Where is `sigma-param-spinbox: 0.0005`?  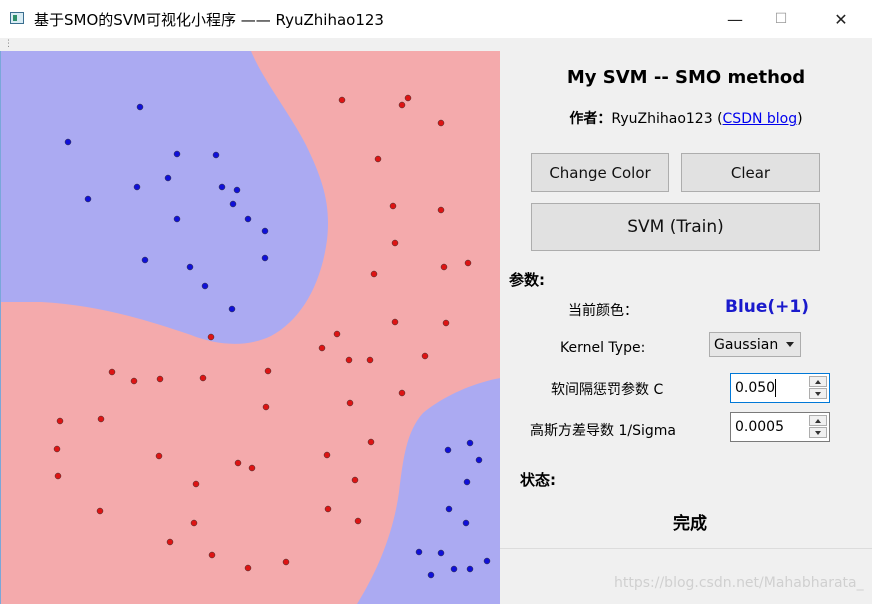
sigma-param-spinbox: 0.0005 is located at coordinates (780, 427).